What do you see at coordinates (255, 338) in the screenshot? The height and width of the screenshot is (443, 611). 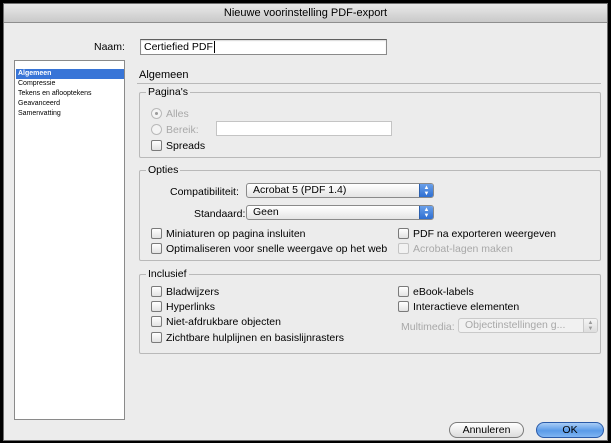 I see `guides-label: Zichtbare hulplijnen en basislijnrasters` at bounding box center [255, 338].